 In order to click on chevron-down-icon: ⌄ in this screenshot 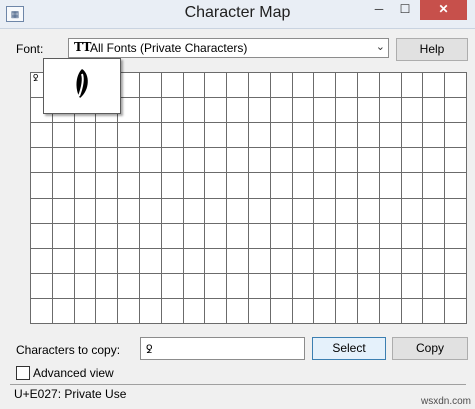, I will do `click(380, 46)`.